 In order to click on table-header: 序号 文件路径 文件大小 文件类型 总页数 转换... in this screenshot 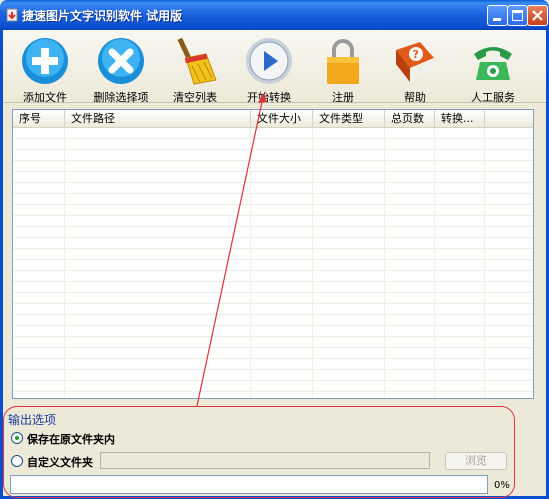, I will do `click(273, 119)`.